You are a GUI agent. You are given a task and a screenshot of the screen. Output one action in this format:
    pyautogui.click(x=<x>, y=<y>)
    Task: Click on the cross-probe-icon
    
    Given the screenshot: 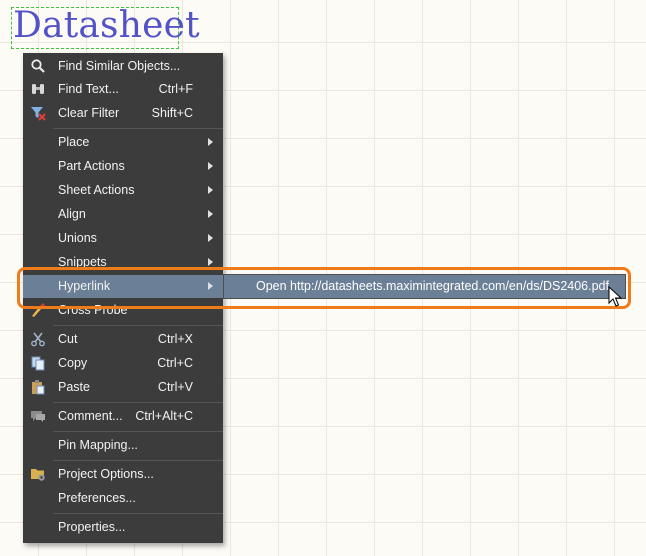 What is the action you would take?
    pyautogui.click(x=38, y=310)
    